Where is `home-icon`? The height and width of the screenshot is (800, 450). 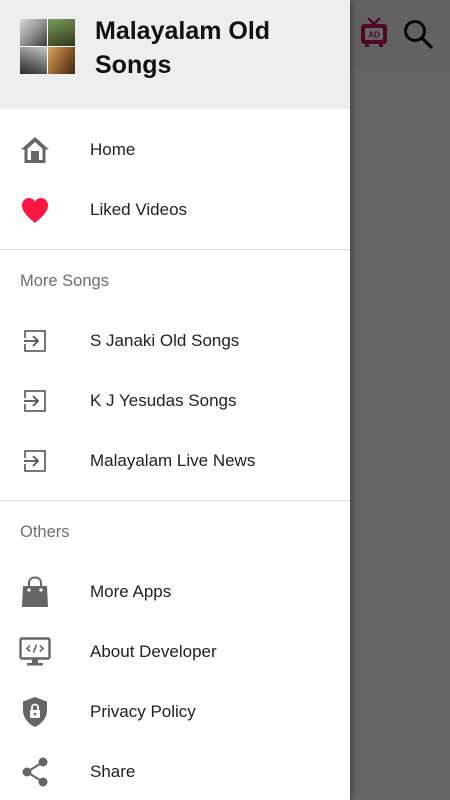
home-icon is located at coordinates (35, 150).